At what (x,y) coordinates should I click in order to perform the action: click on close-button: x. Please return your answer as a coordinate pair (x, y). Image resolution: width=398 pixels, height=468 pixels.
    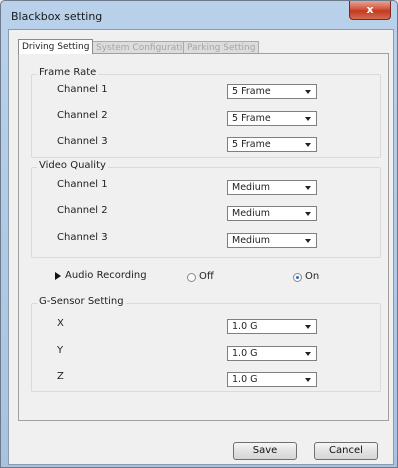
    Looking at the image, I should click on (370, 10).